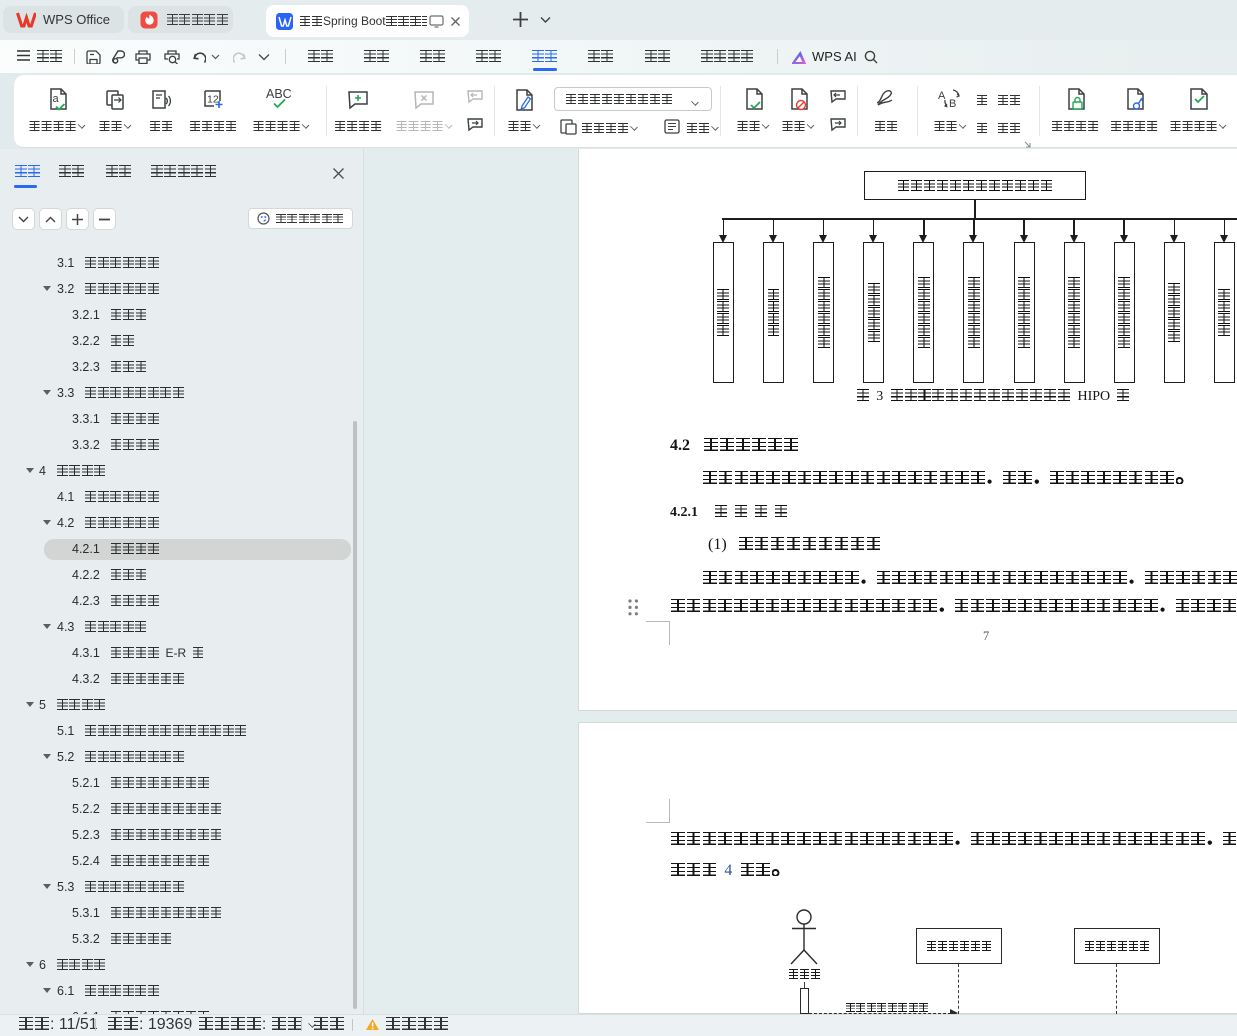  I want to click on svg-text: 12, so click(213, 100).